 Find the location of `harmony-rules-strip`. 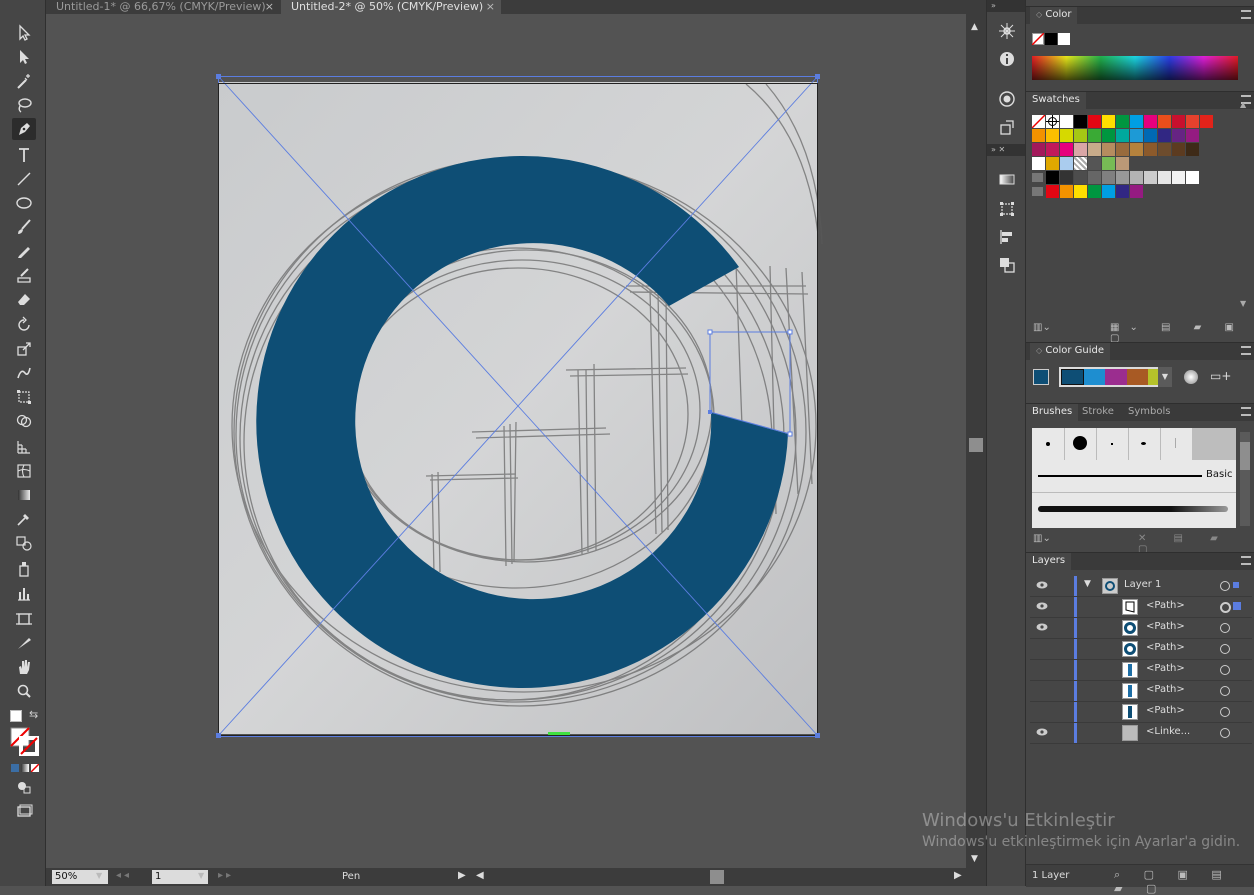

harmony-rules-strip is located at coordinates (1115, 377).